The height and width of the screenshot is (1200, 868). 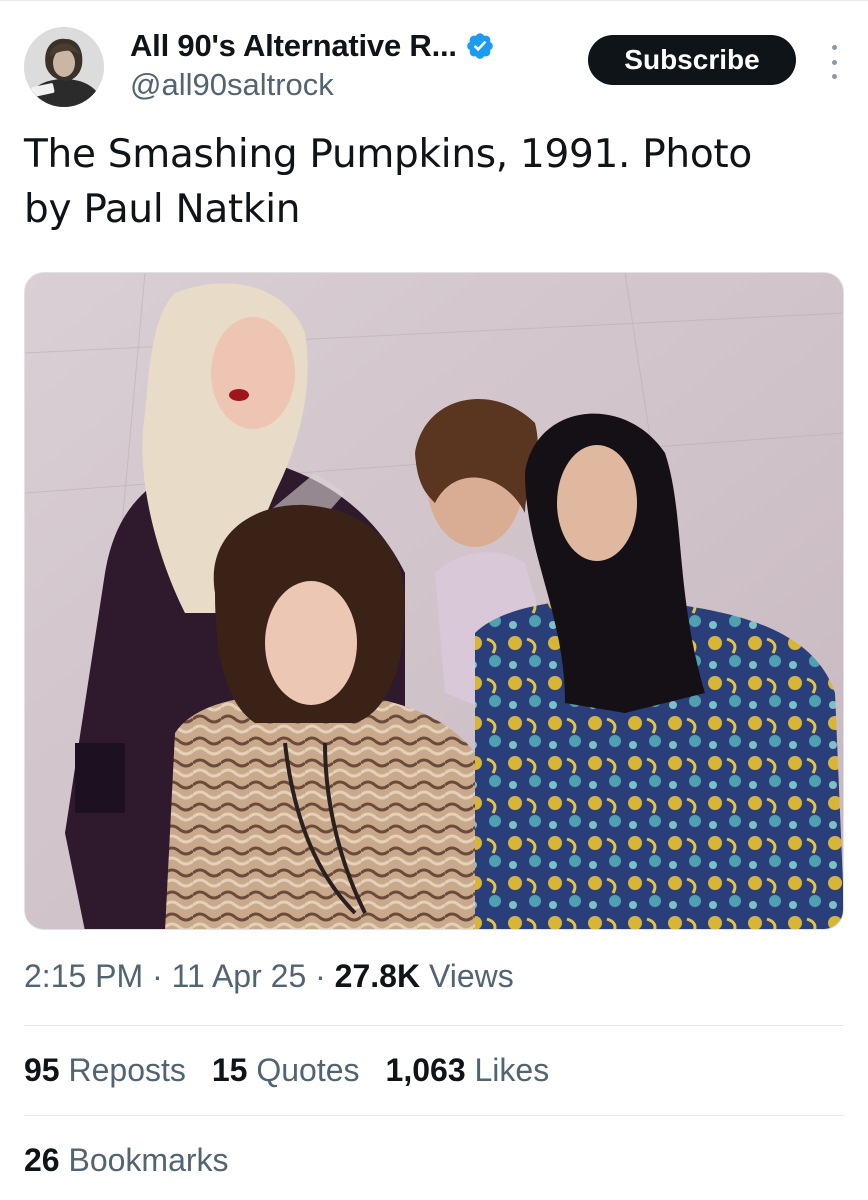 I want to click on likes-label: Likes, so click(x=507, y=1070).